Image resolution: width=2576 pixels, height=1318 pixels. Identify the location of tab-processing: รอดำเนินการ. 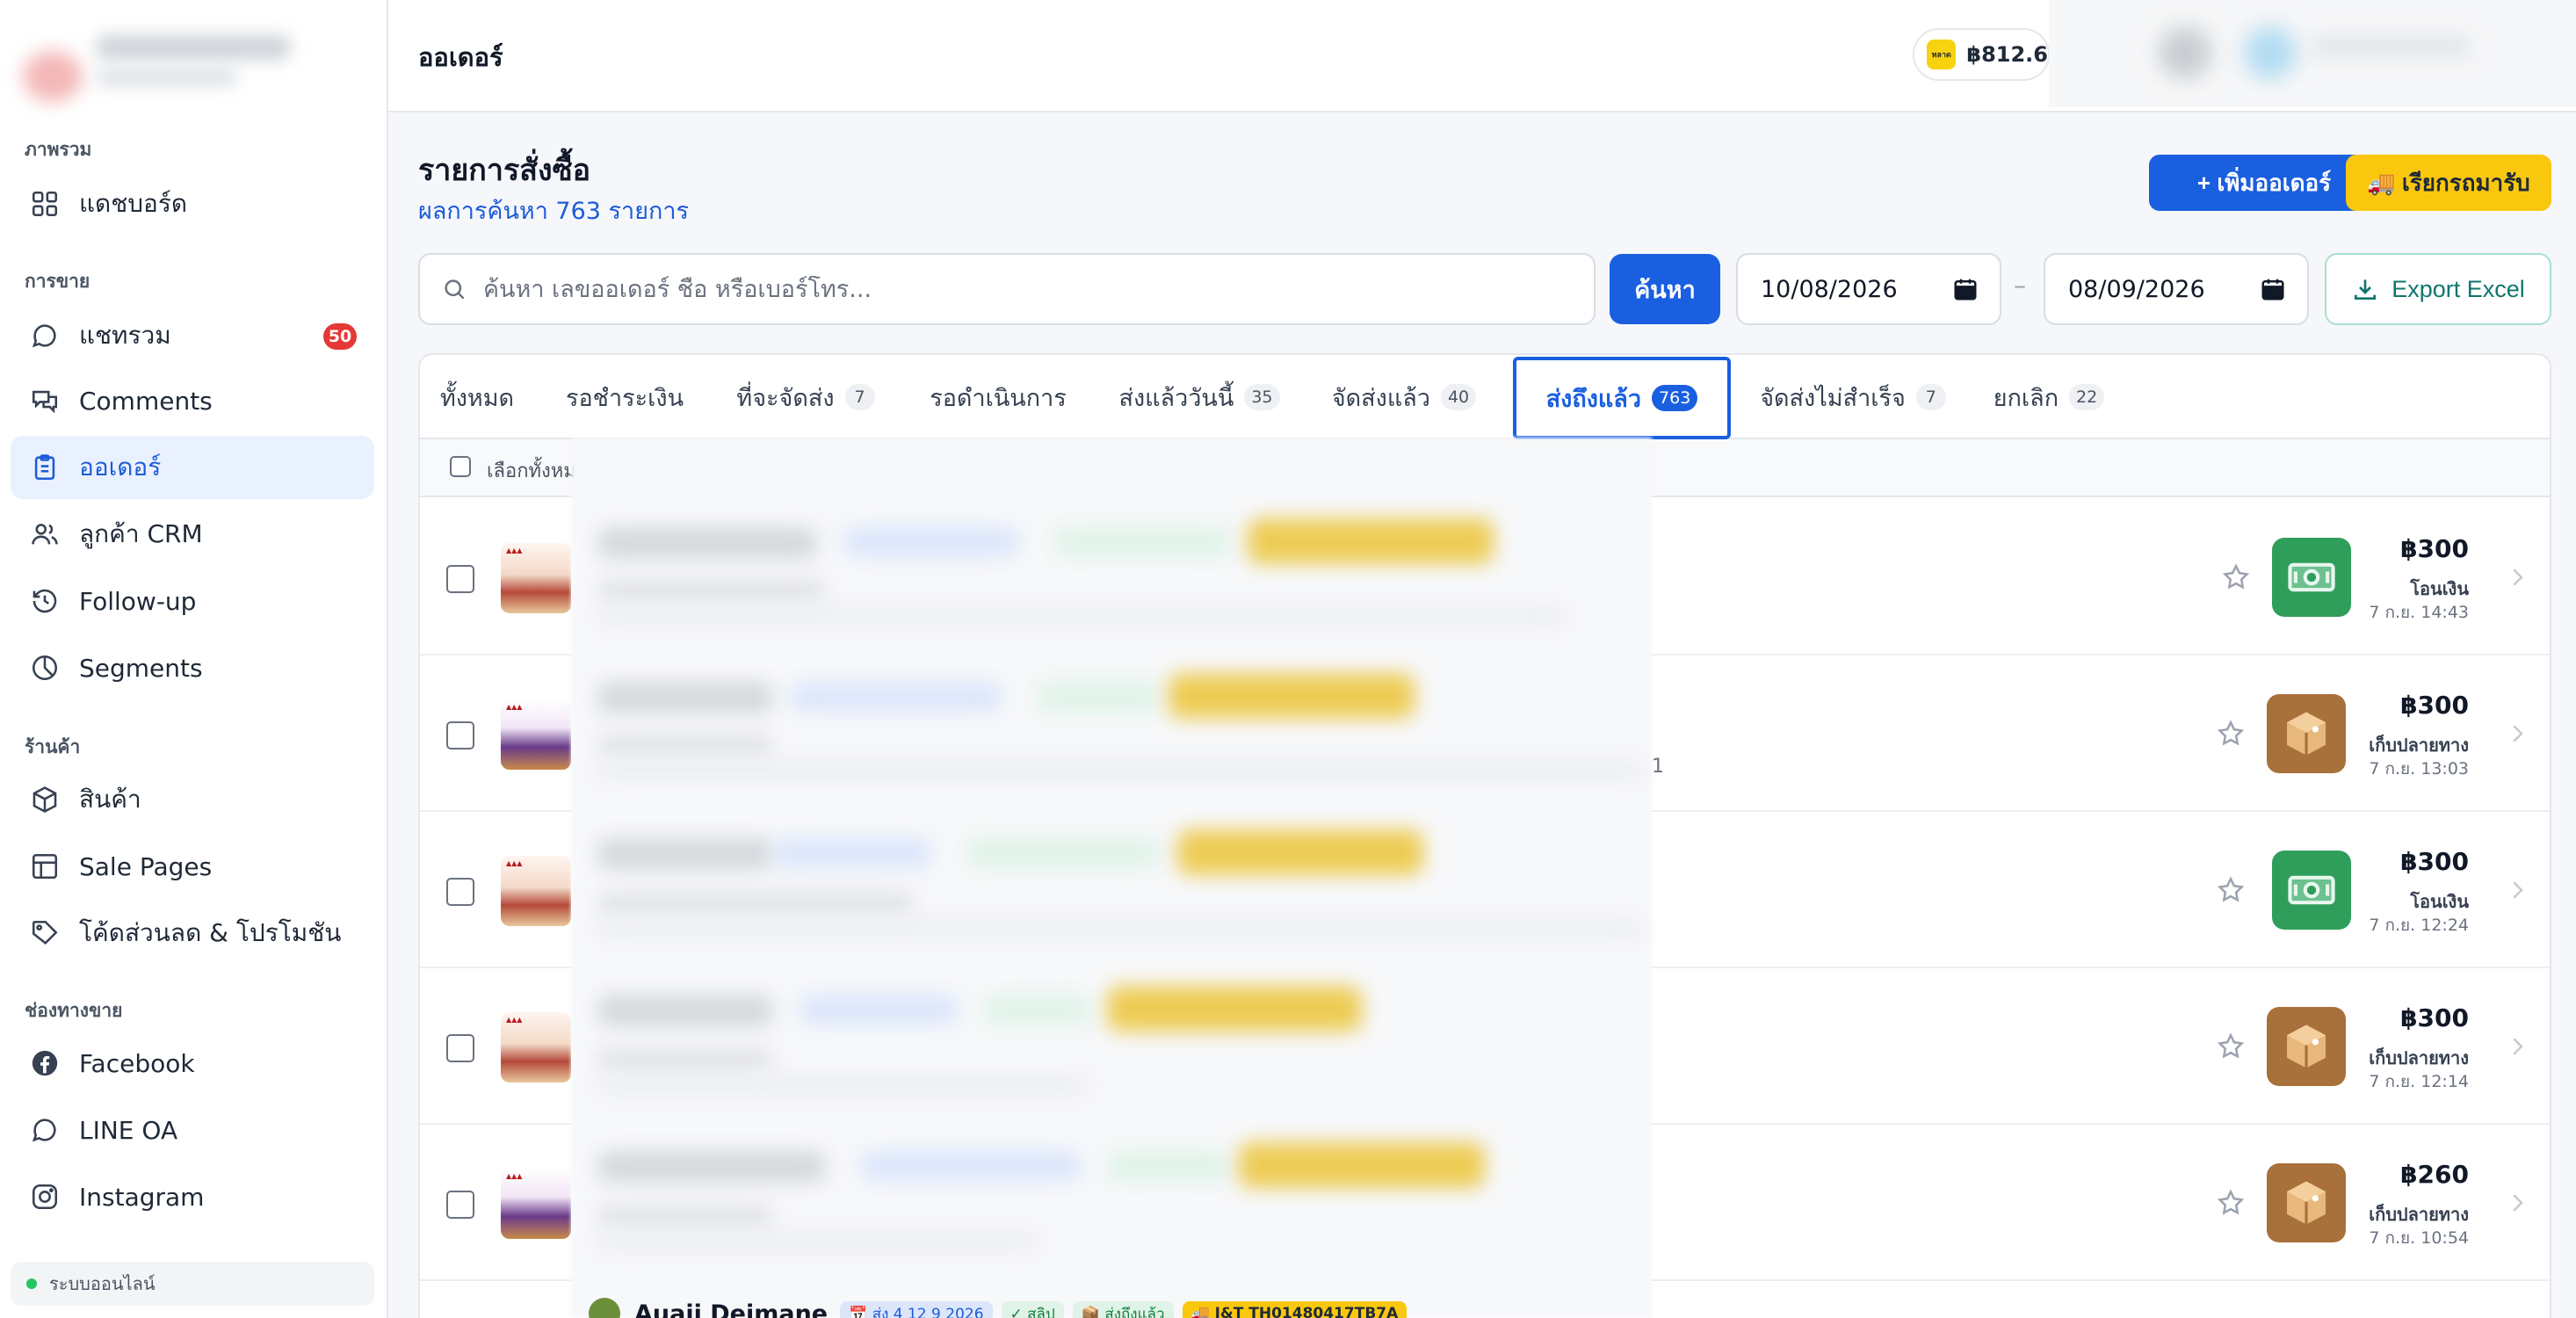
(998, 397).